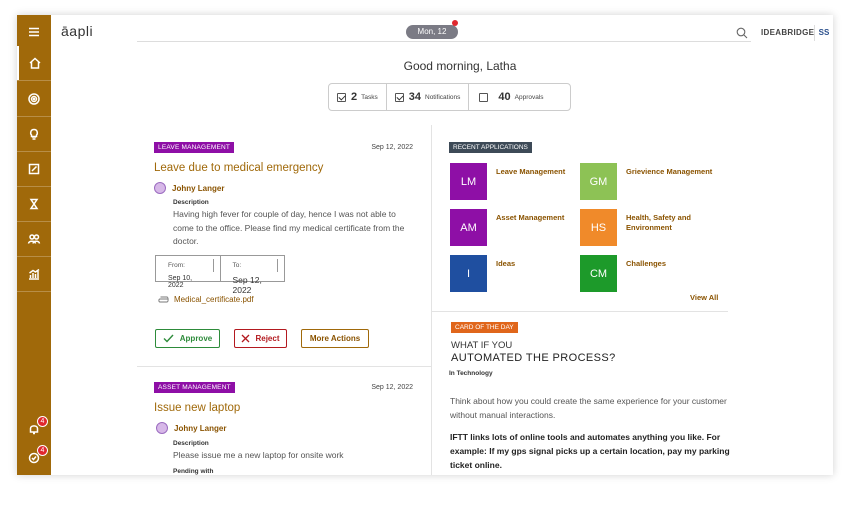 This screenshot has width=864, height=507. I want to click on to-label: To:, so click(252, 265).